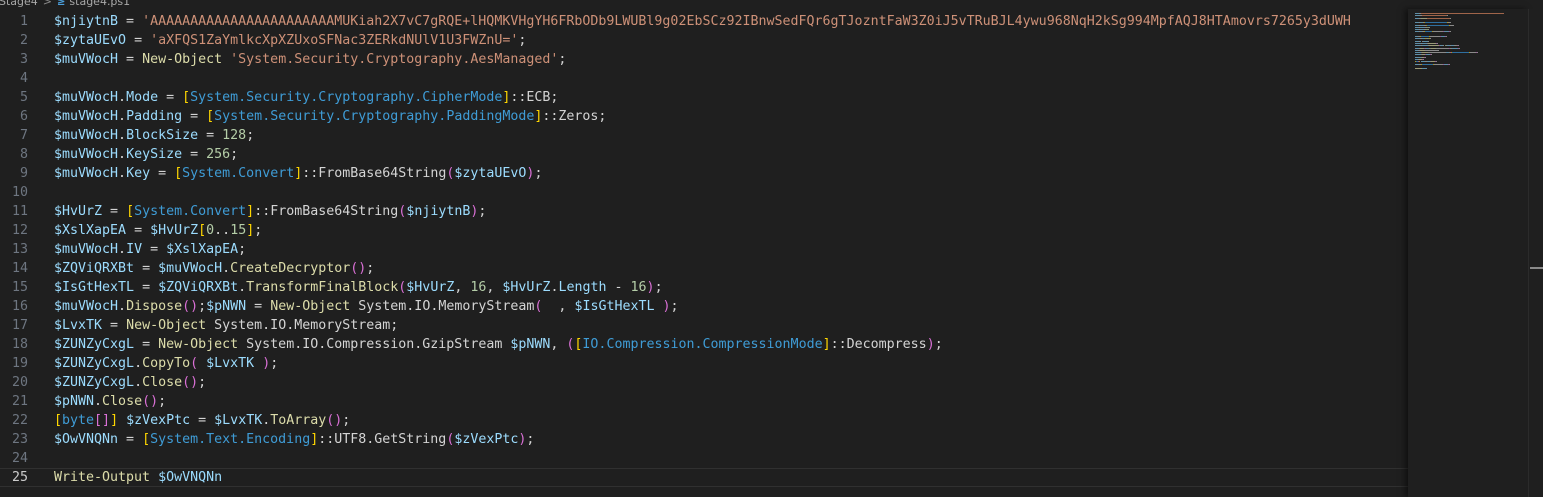  What do you see at coordinates (618, 287) in the screenshot?
I see `code-token: -` at bounding box center [618, 287].